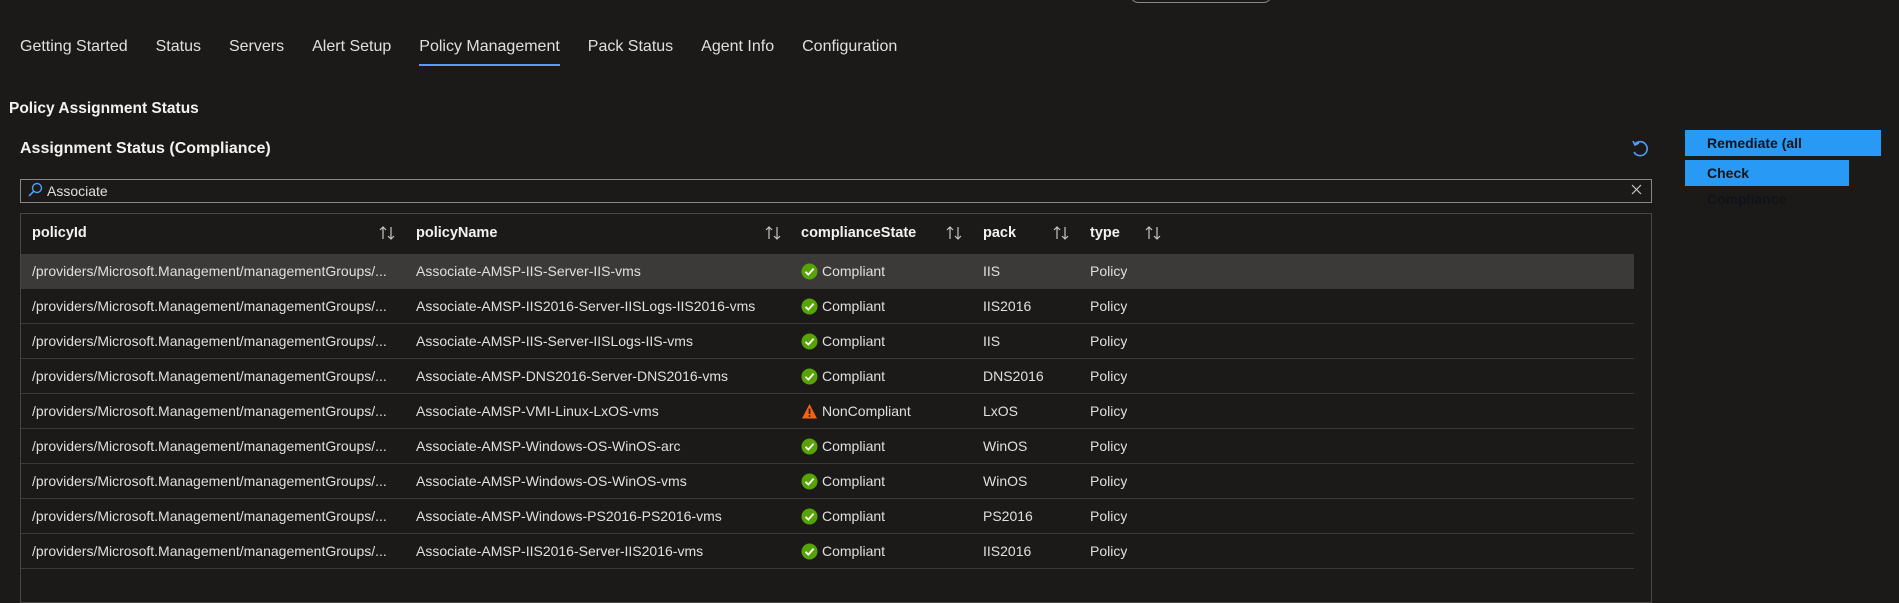  What do you see at coordinates (548, 446) in the screenshot?
I see `policy-name-cell: Associate-AMSP-Windows-OS-WinOS-arc` at bounding box center [548, 446].